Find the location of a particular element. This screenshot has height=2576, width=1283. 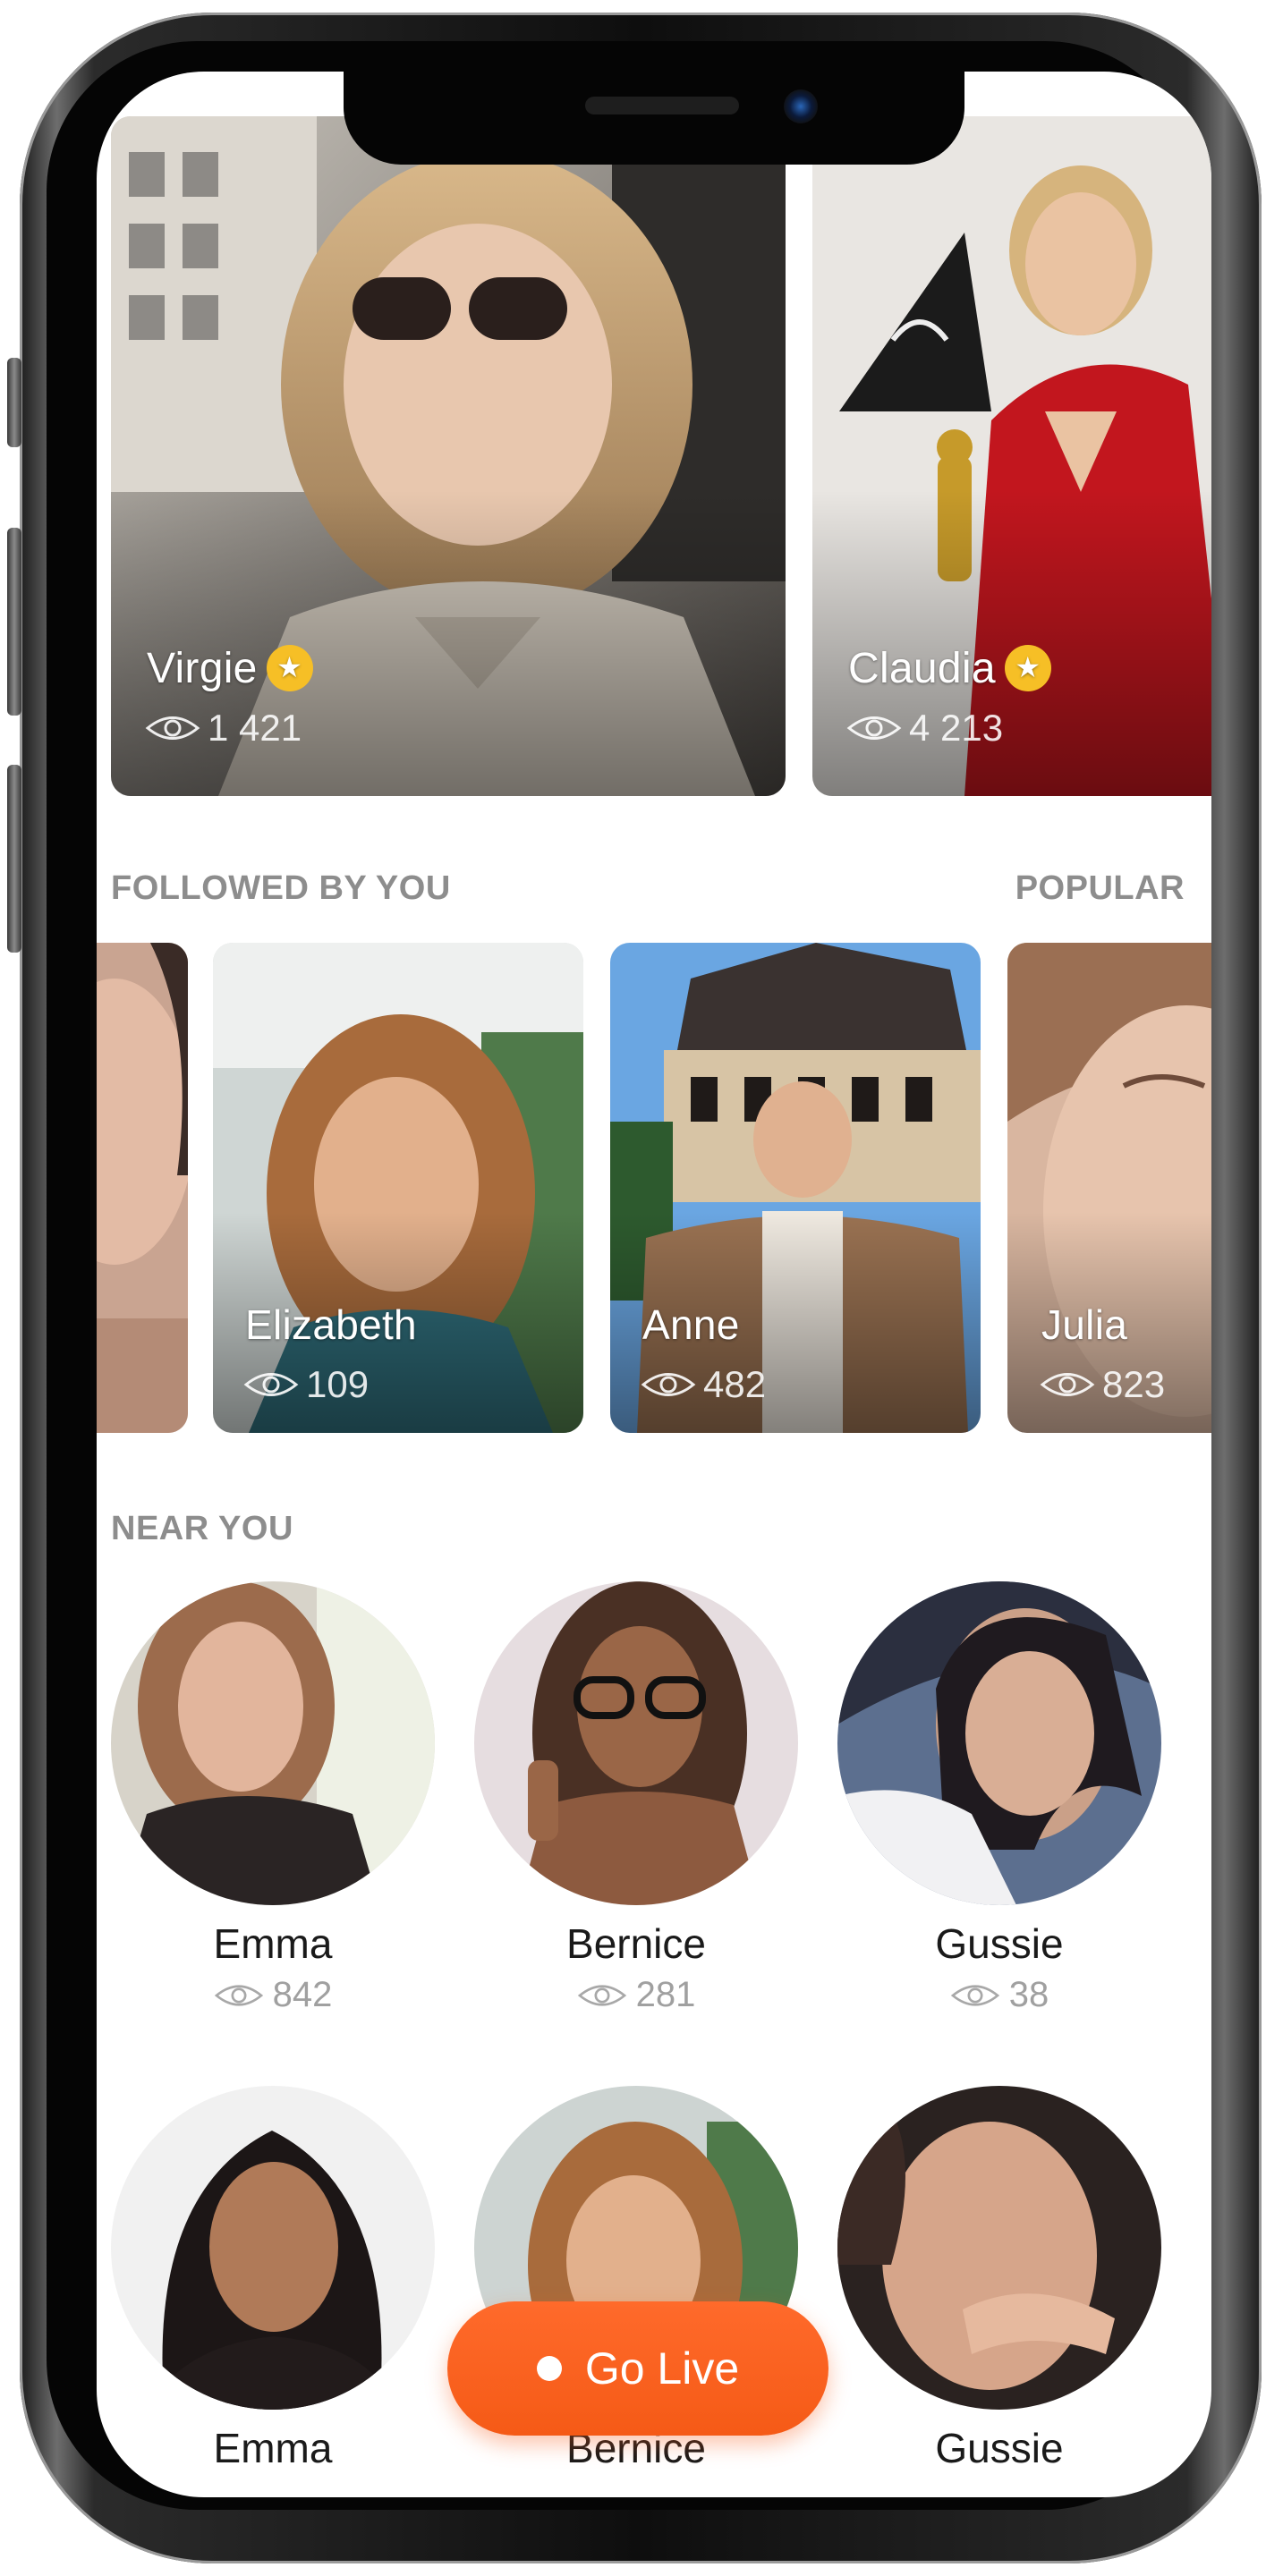

volume-down-button is located at coordinates (14, 859).